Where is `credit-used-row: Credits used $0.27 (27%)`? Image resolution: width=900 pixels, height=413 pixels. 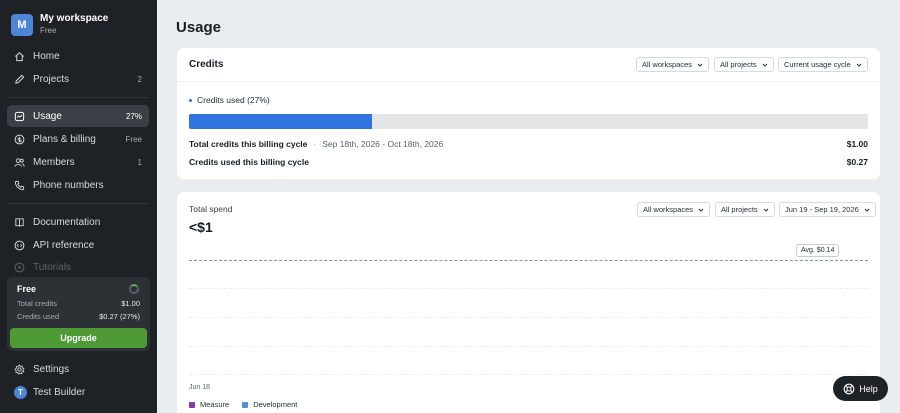 credit-used-row: Credits used $0.27 (27%) is located at coordinates (78, 316).